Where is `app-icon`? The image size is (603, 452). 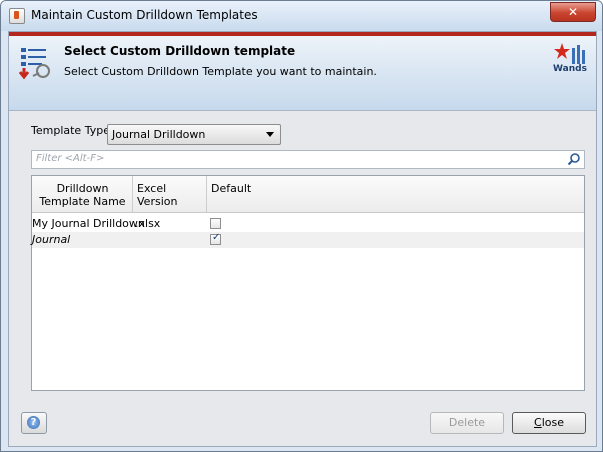 app-icon is located at coordinates (17, 16).